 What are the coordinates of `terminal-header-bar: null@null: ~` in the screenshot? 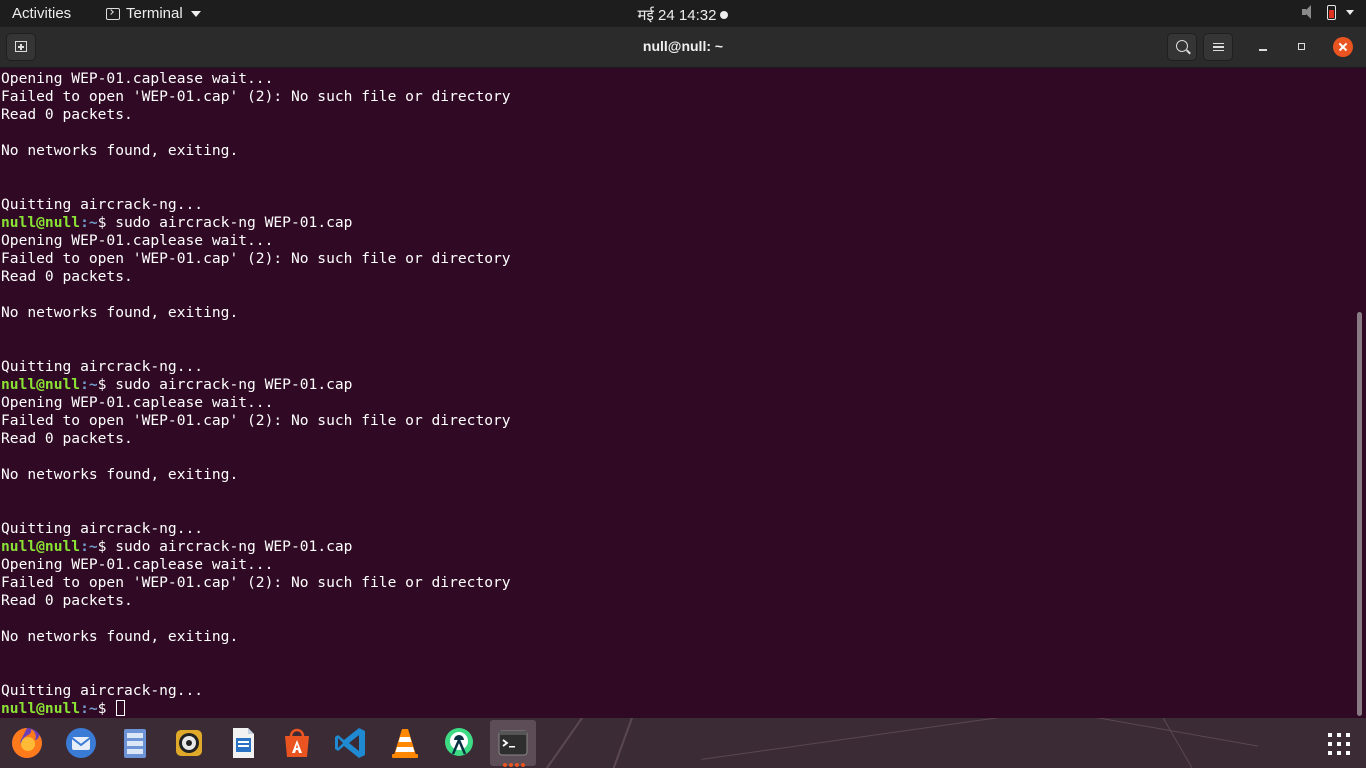 It's located at (683, 47).